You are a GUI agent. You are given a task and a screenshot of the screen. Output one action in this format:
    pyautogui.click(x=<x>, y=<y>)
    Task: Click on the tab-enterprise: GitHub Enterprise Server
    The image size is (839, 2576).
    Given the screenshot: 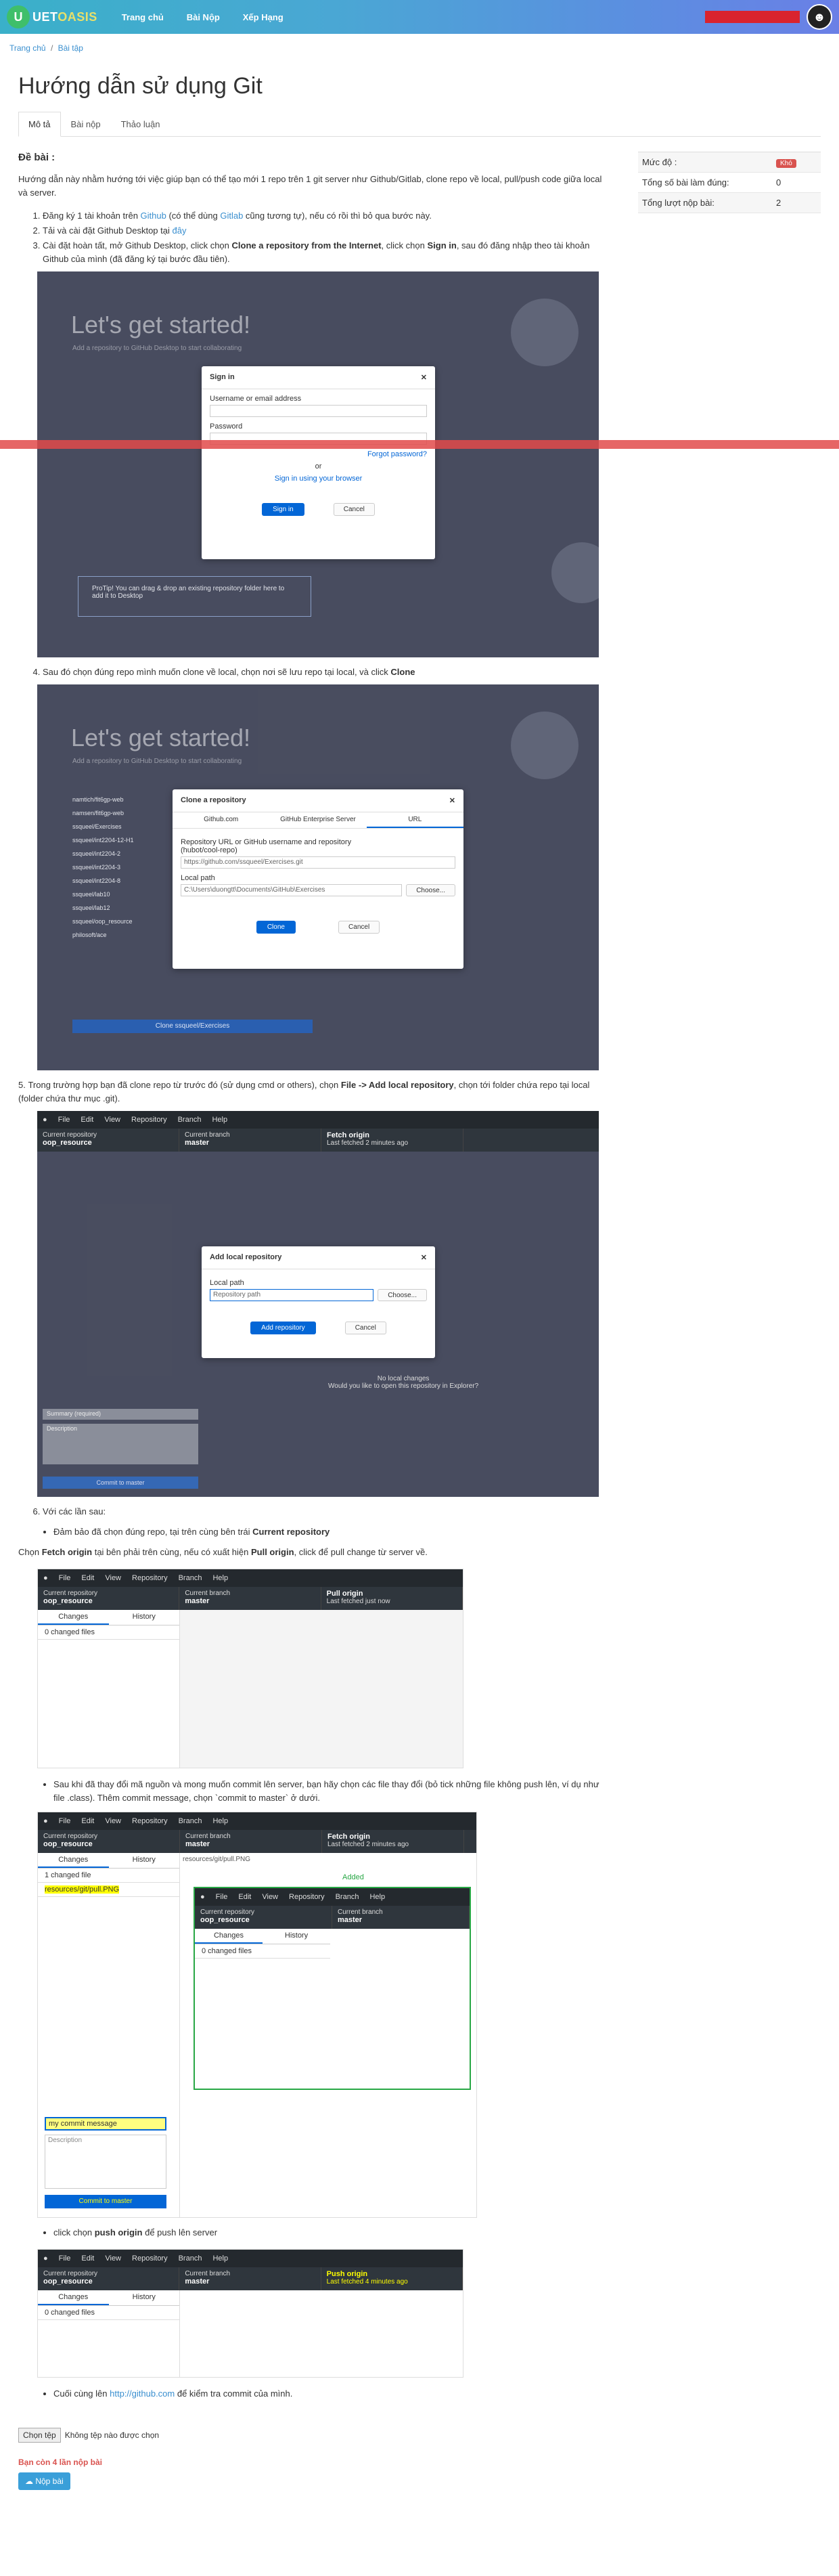 What is the action you would take?
    pyautogui.click(x=317, y=820)
    